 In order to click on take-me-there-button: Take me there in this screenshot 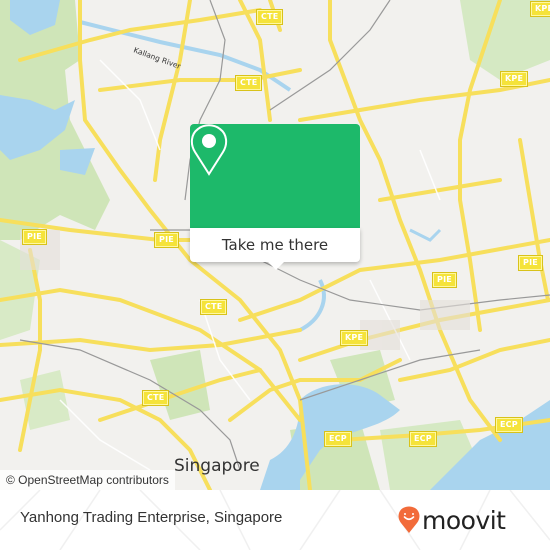, I will do `click(275, 245)`.